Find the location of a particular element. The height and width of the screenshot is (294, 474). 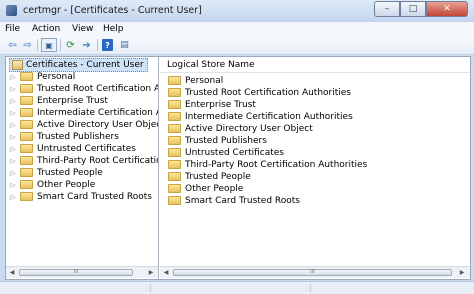

tree-horizontal-scrollbar: ◀ III ▶ is located at coordinates (82, 272).